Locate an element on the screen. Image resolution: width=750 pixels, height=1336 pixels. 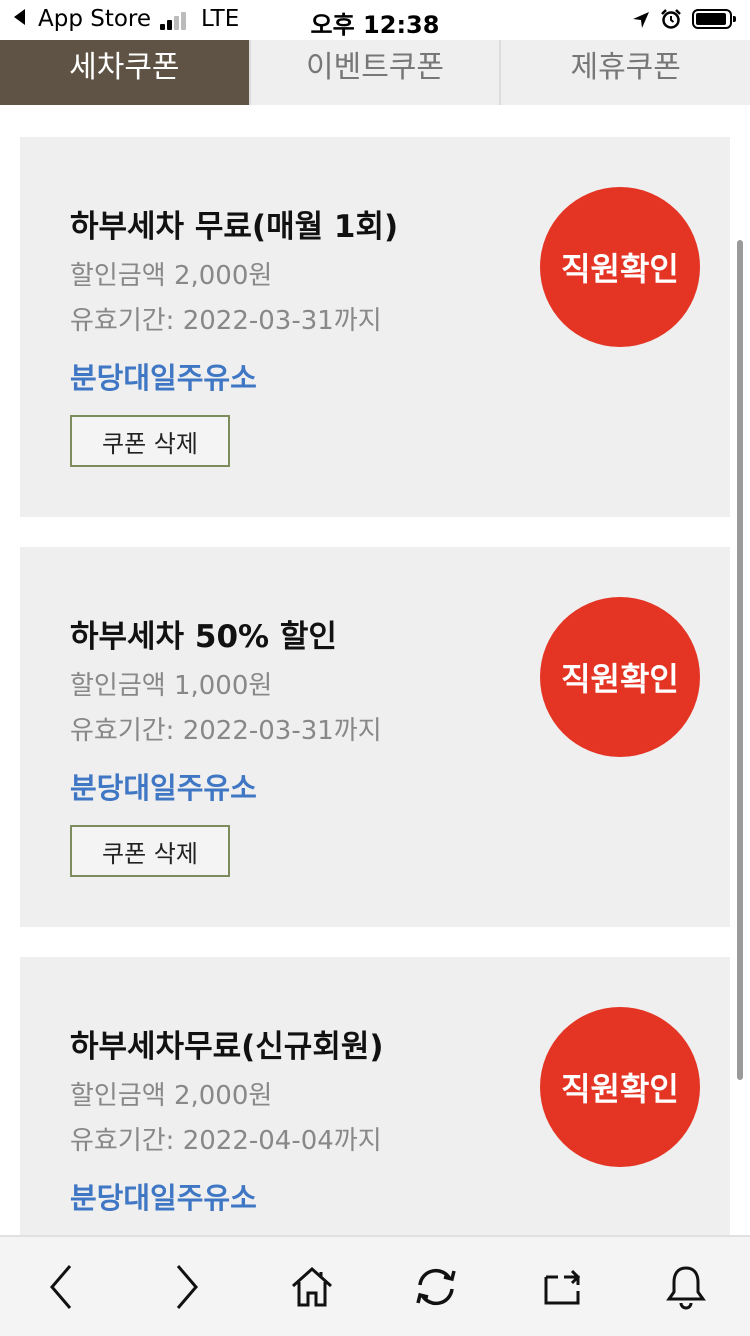
bell-icon is located at coordinates (686, 1288).